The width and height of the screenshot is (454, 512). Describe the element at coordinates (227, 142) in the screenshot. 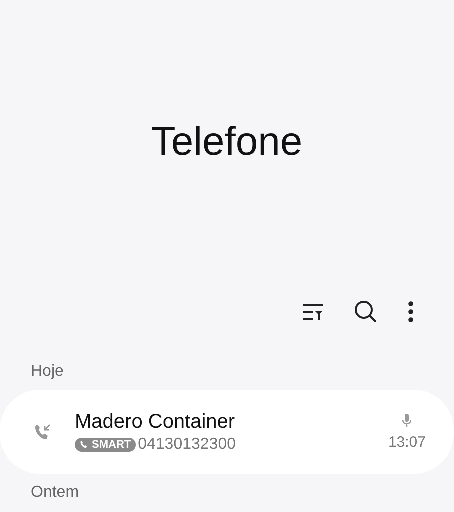

I see `app-title: Telefone` at that location.